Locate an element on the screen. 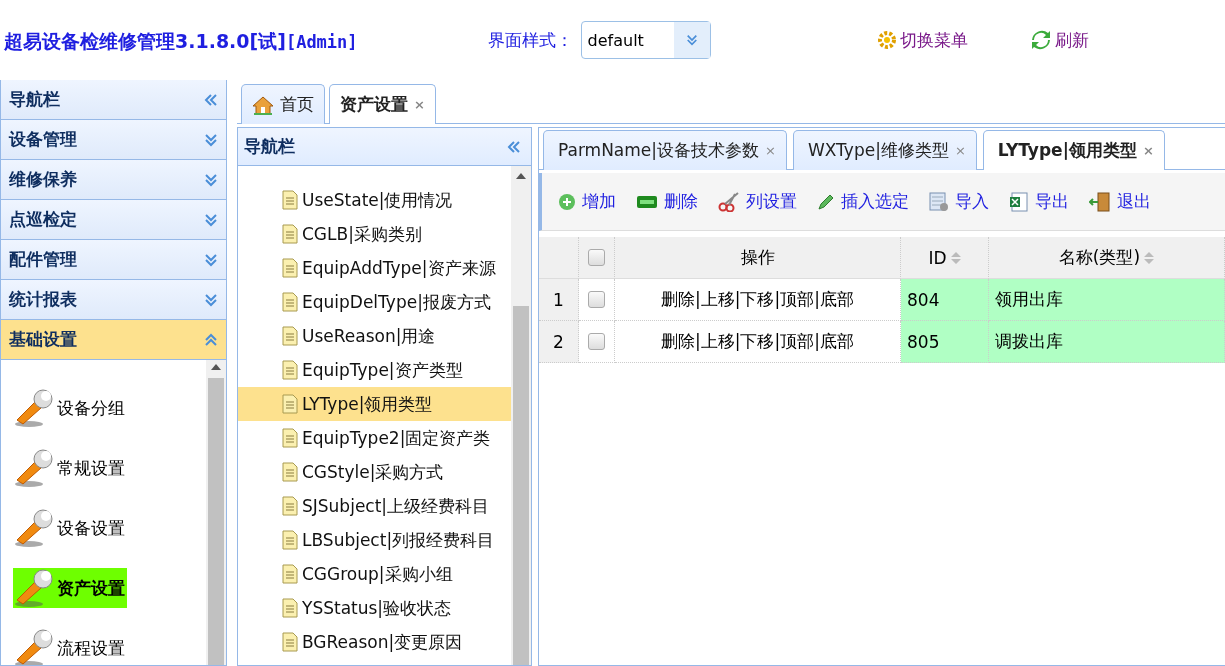 The width and height of the screenshot is (1225, 666). accordion-title: 点巡检定 is located at coordinates (43, 219).